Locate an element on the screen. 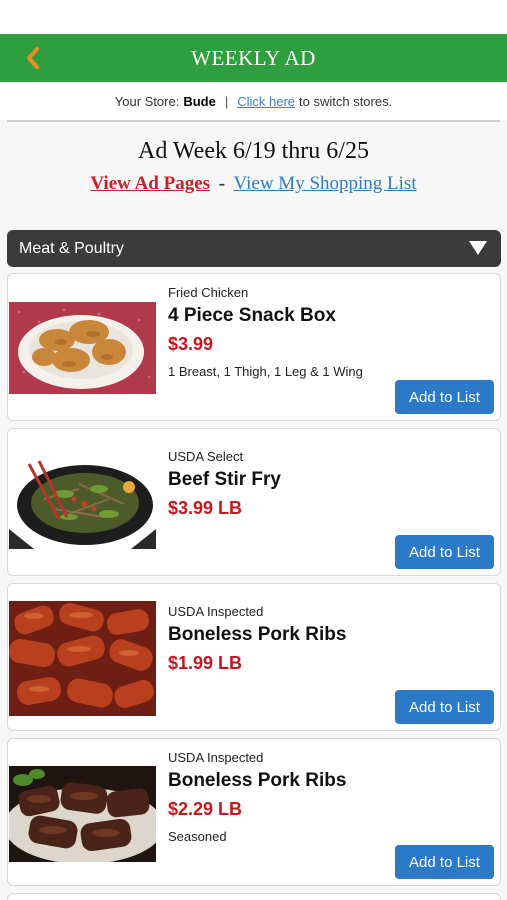 This screenshot has width=507, height=900. item-price: $1.99 LB is located at coordinates (205, 663).